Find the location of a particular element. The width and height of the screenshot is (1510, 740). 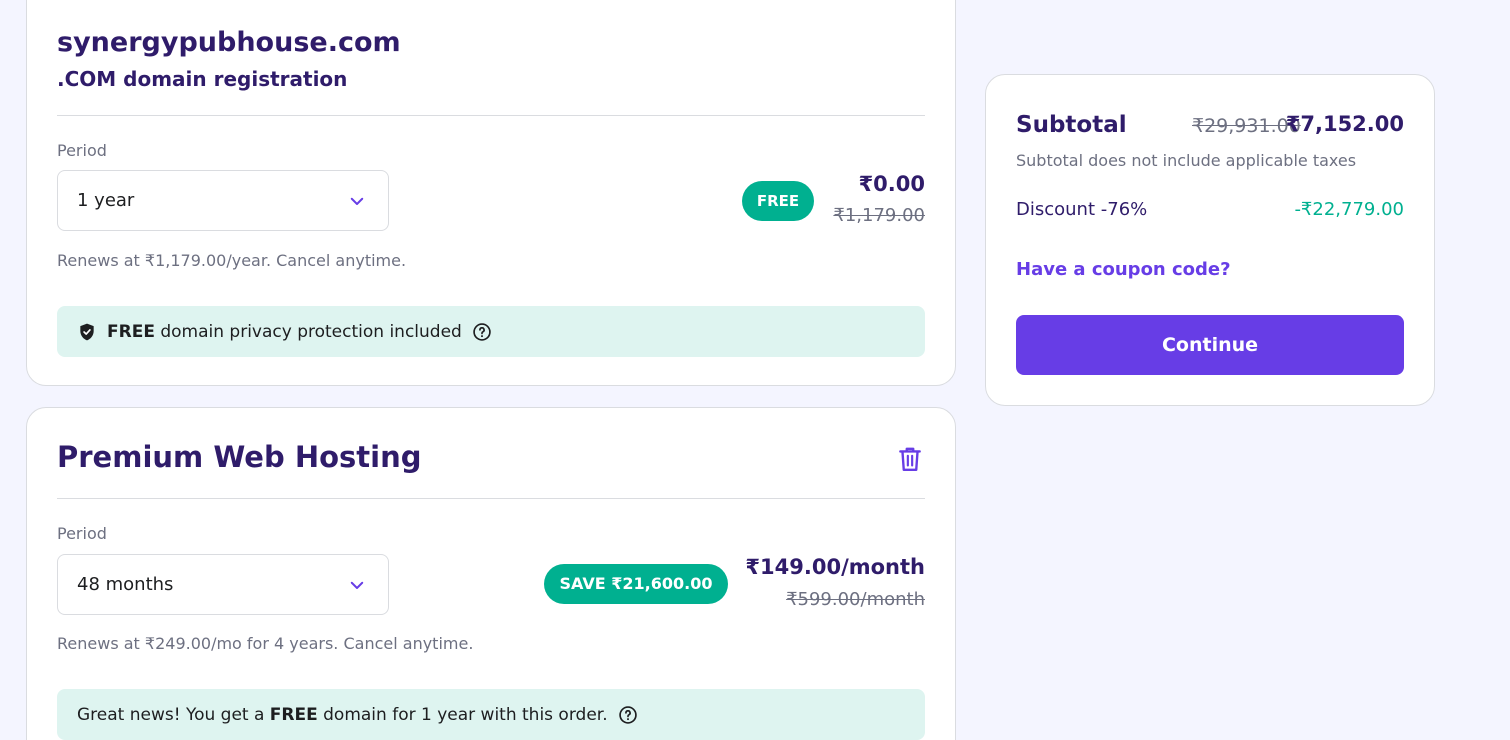

news-free-label: FREE is located at coordinates (293, 714).